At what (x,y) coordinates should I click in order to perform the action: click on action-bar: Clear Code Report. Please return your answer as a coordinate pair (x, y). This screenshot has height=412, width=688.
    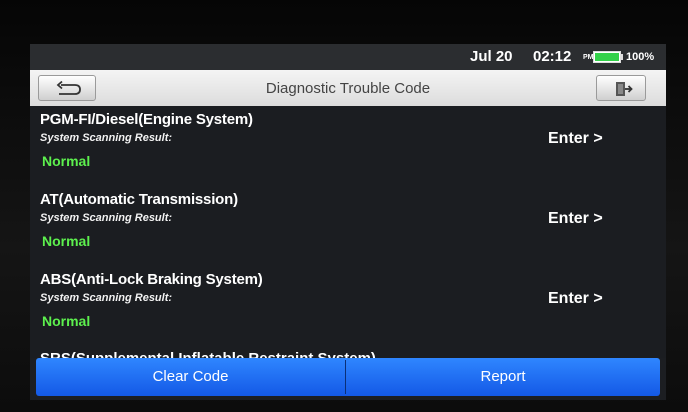
    Looking at the image, I should click on (348, 377).